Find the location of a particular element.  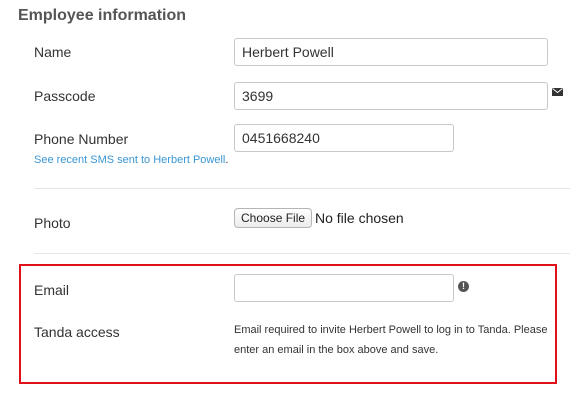

see-recent-sms-link: See recent SMS sent to Herbert Powell. is located at coordinates (131, 160).